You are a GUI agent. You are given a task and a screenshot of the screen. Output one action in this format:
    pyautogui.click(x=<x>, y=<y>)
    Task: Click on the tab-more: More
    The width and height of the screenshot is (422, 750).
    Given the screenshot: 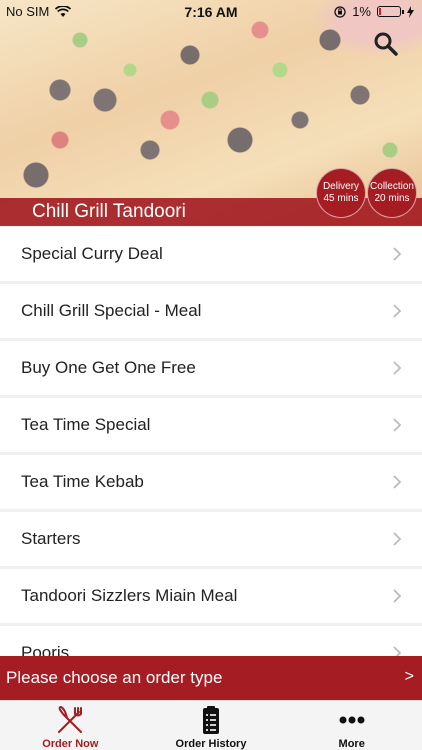 What is the action you would take?
    pyautogui.click(x=351, y=725)
    